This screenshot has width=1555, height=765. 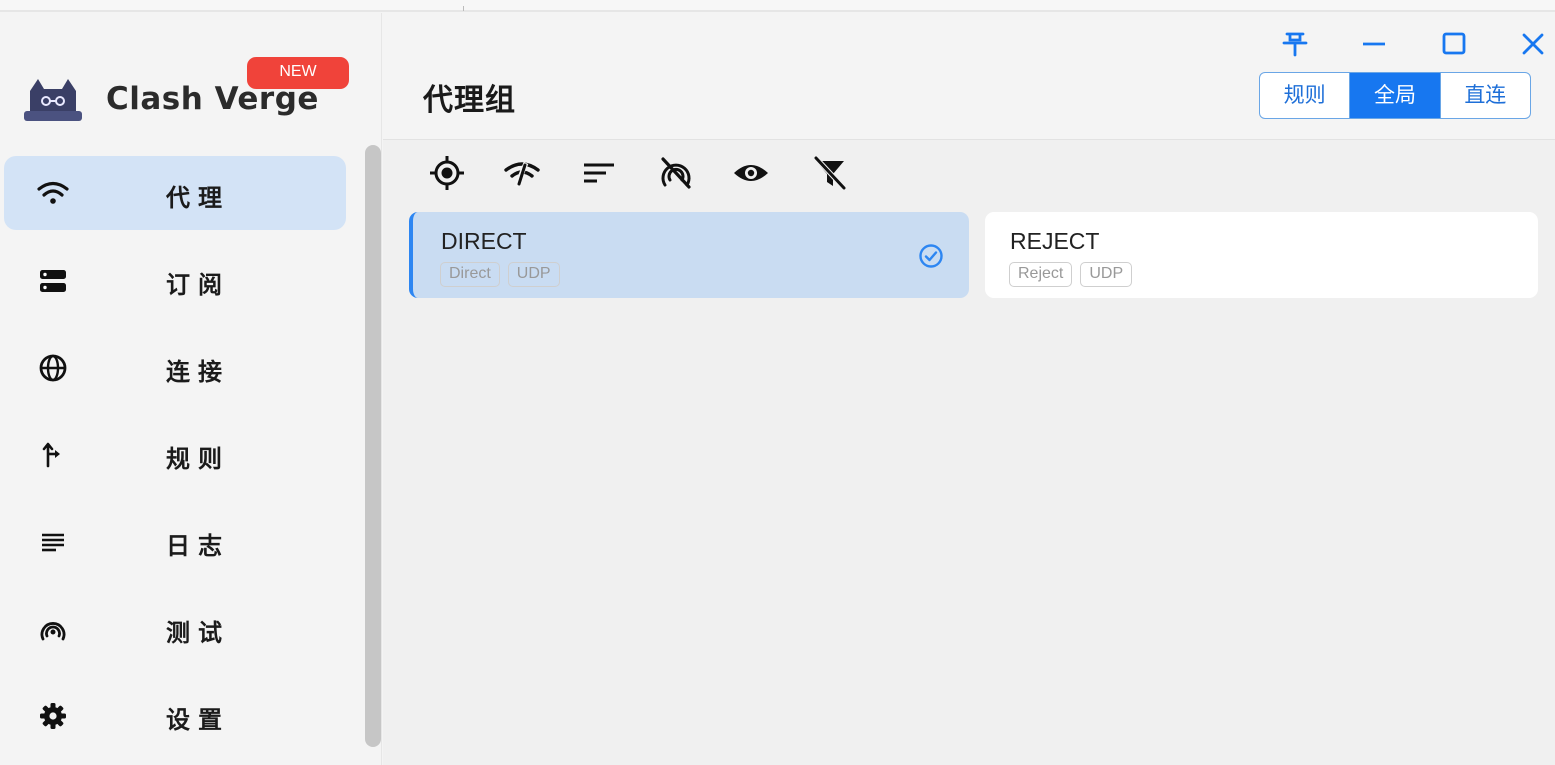 What do you see at coordinates (298, 73) in the screenshot?
I see `new-badge: NEW` at bounding box center [298, 73].